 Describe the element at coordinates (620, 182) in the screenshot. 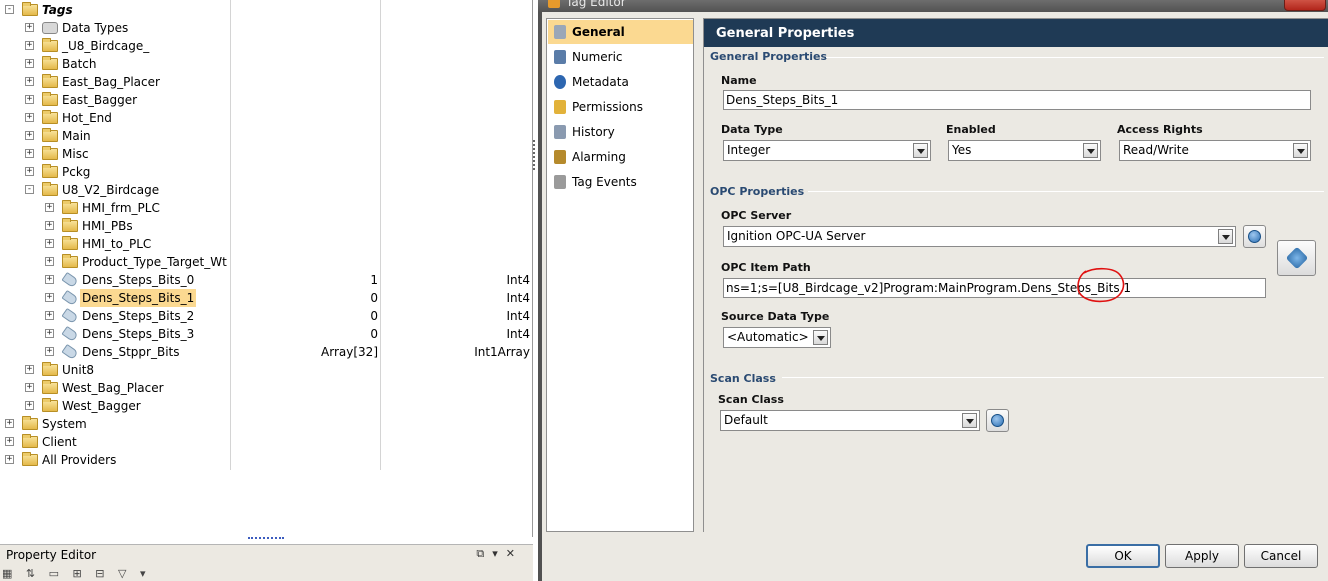

I see `nav-item-tag-events: Tag Events` at that location.